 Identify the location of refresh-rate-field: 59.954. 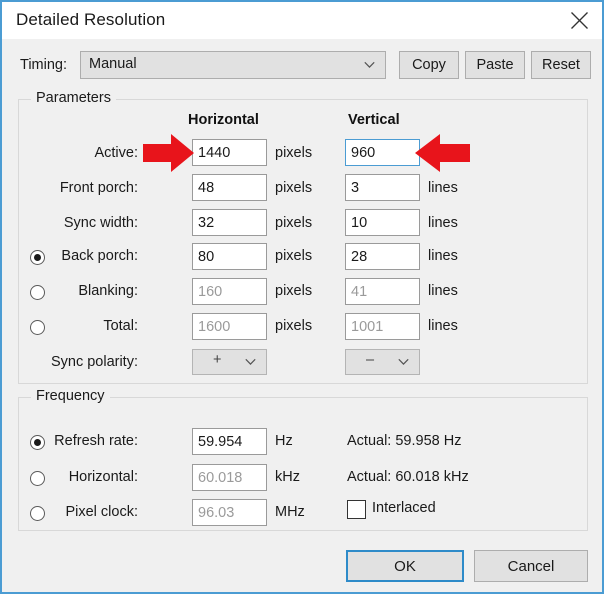
(229, 441).